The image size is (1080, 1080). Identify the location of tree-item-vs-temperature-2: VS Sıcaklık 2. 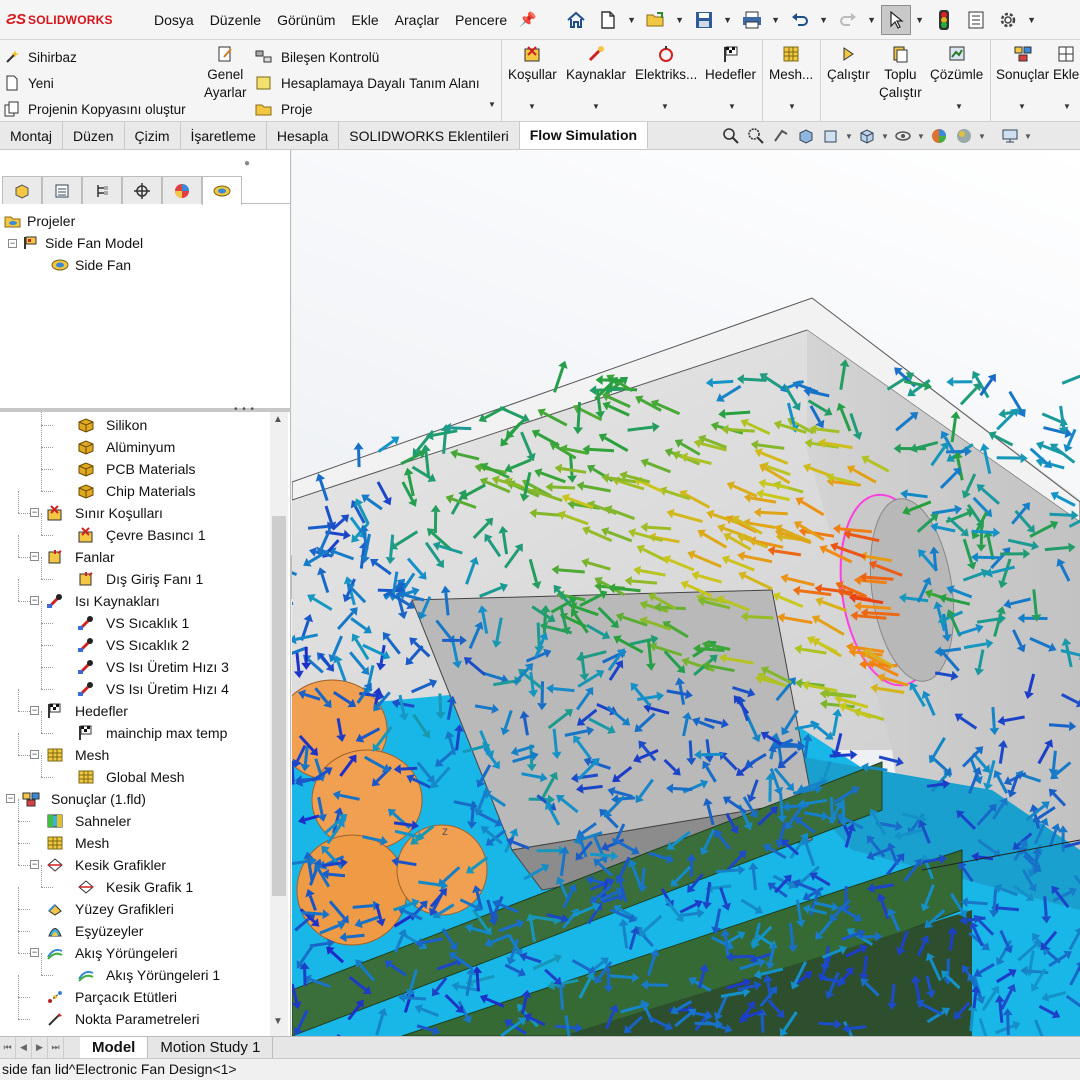
(133, 645).